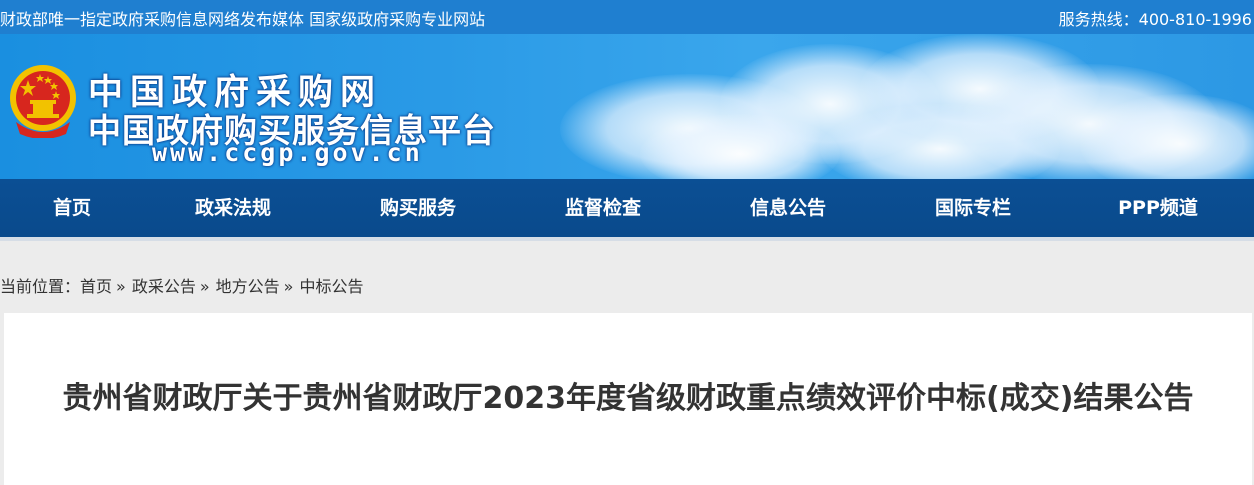 The height and width of the screenshot is (485, 1254). I want to click on nav-item-regulations: 政采法规, so click(233, 208).